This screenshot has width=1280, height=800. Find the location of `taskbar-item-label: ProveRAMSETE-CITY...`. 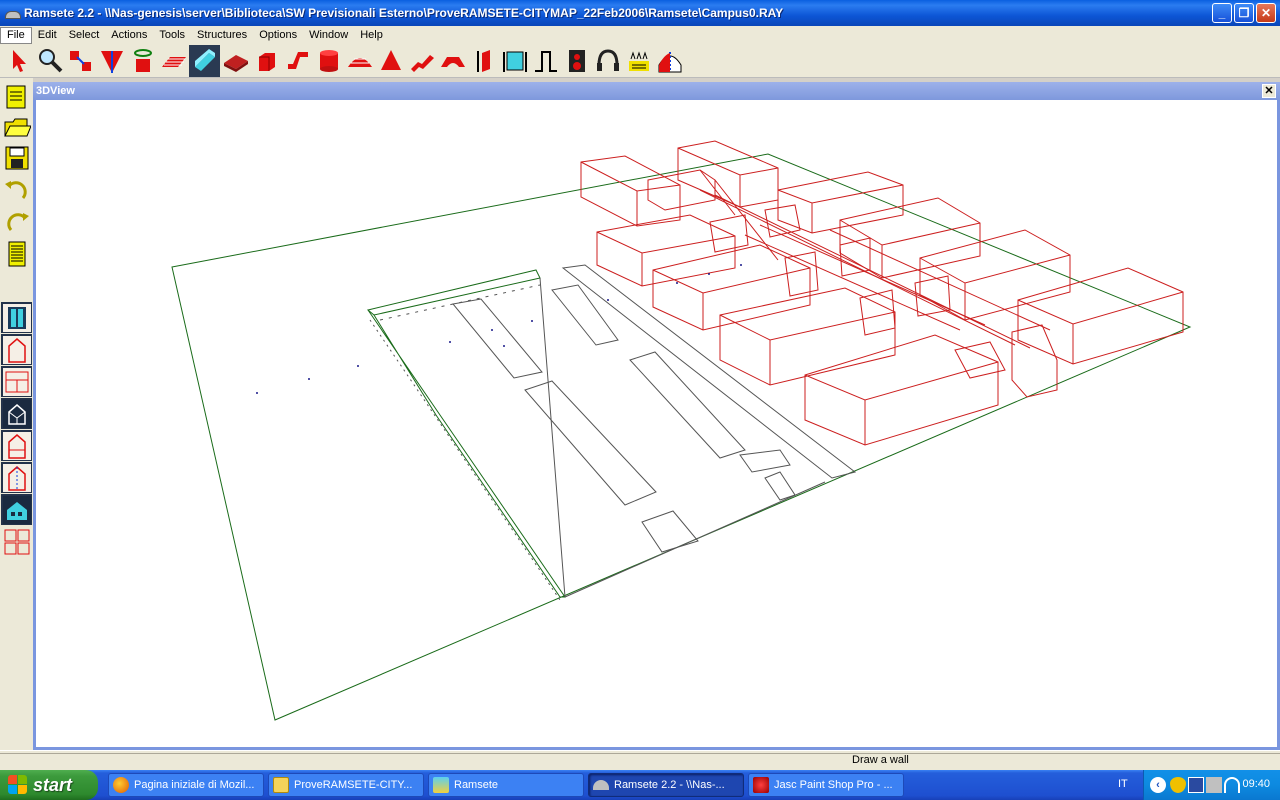

taskbar-item-label: ProveRAMSETE-CITY... is located at coordinates (353, 785).